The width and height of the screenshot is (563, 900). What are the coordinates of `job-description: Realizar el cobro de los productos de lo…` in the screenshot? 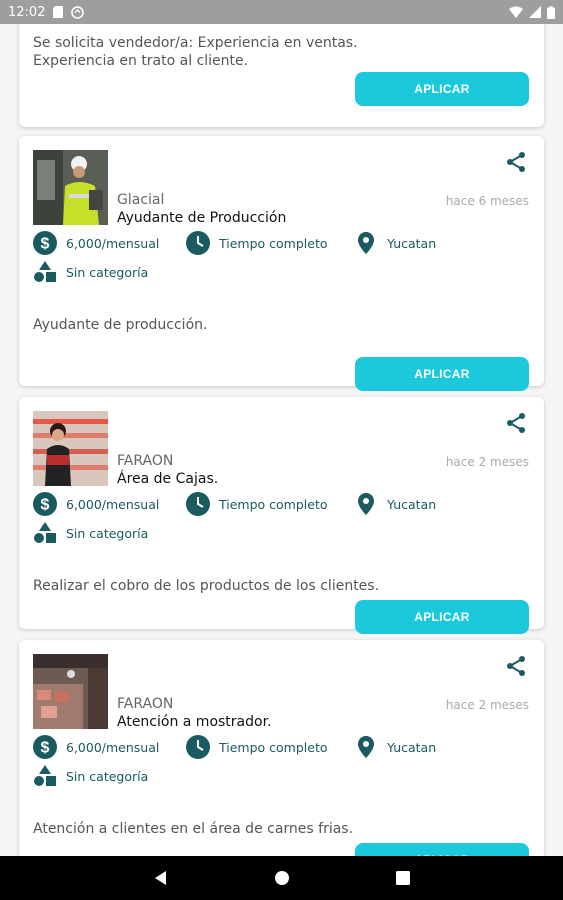 It's located at (206, 586).